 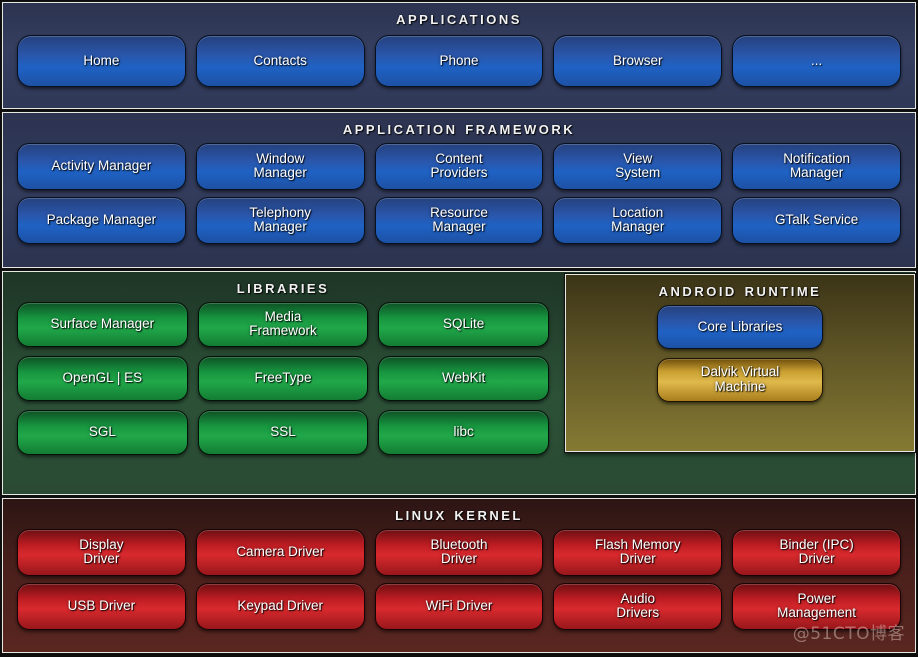 I want to click on framework-box-notification-manager: Notification Manager, so click(x=816, y=166).